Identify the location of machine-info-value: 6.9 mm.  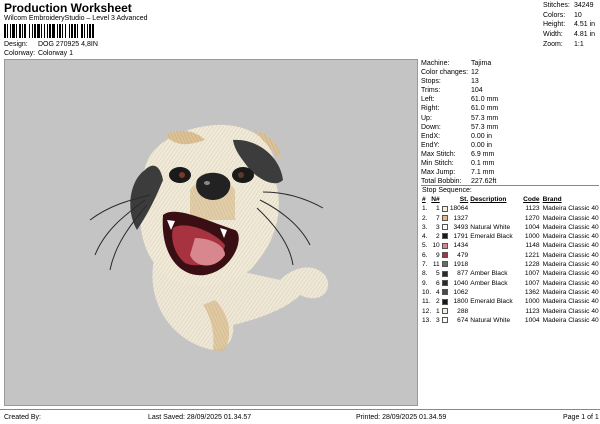
(483, 154).